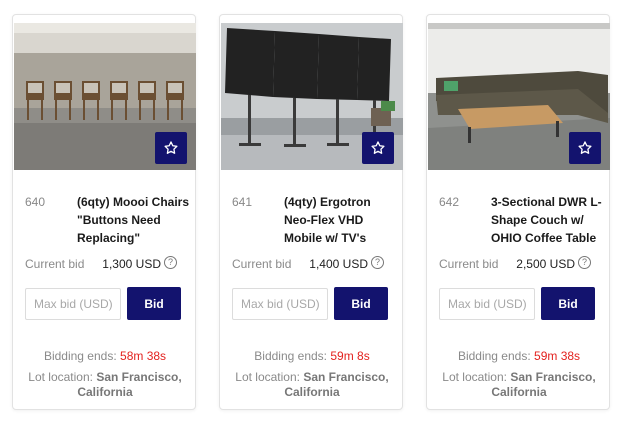 Image resolution: width=620 pixels, height=421 pixels. Describe the element at coordinates (350, 356) in the screenshot. I see `bidding-ends-time: 59m 8s` at that location.